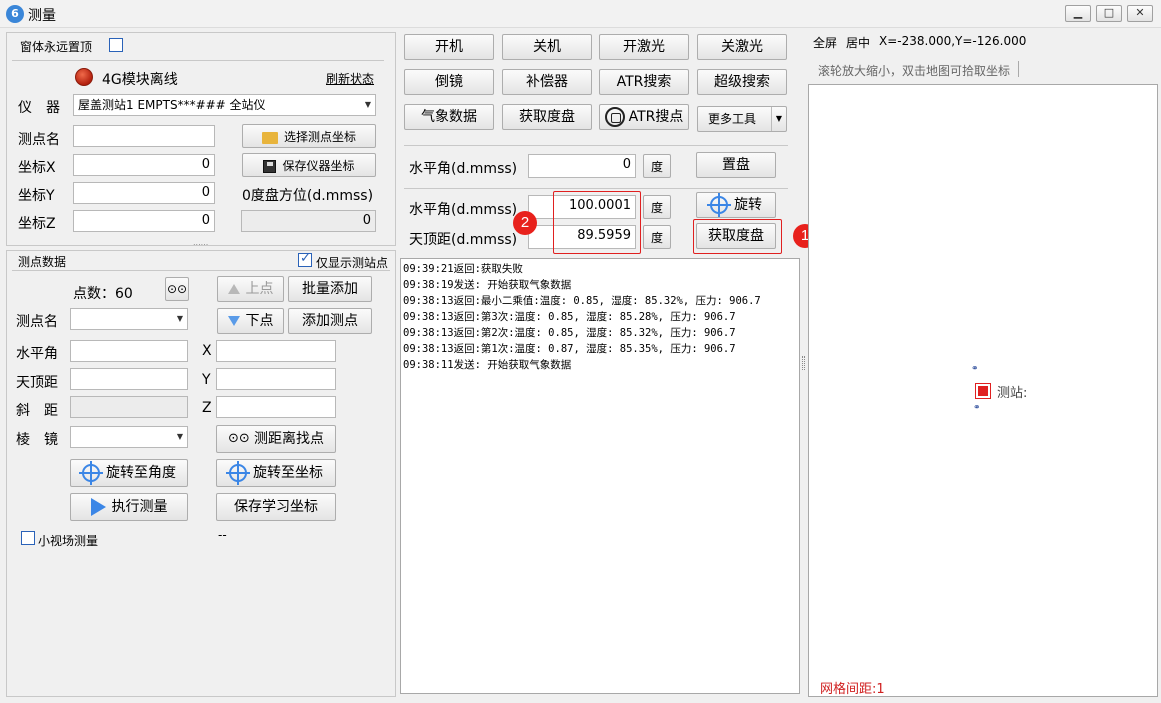 Image resolution: width=1161 pixels, height=703 pixels. What do you see at coordinates (129, 407) in the screenshot?
I see `slope-input` at bounding box center [129, 407].